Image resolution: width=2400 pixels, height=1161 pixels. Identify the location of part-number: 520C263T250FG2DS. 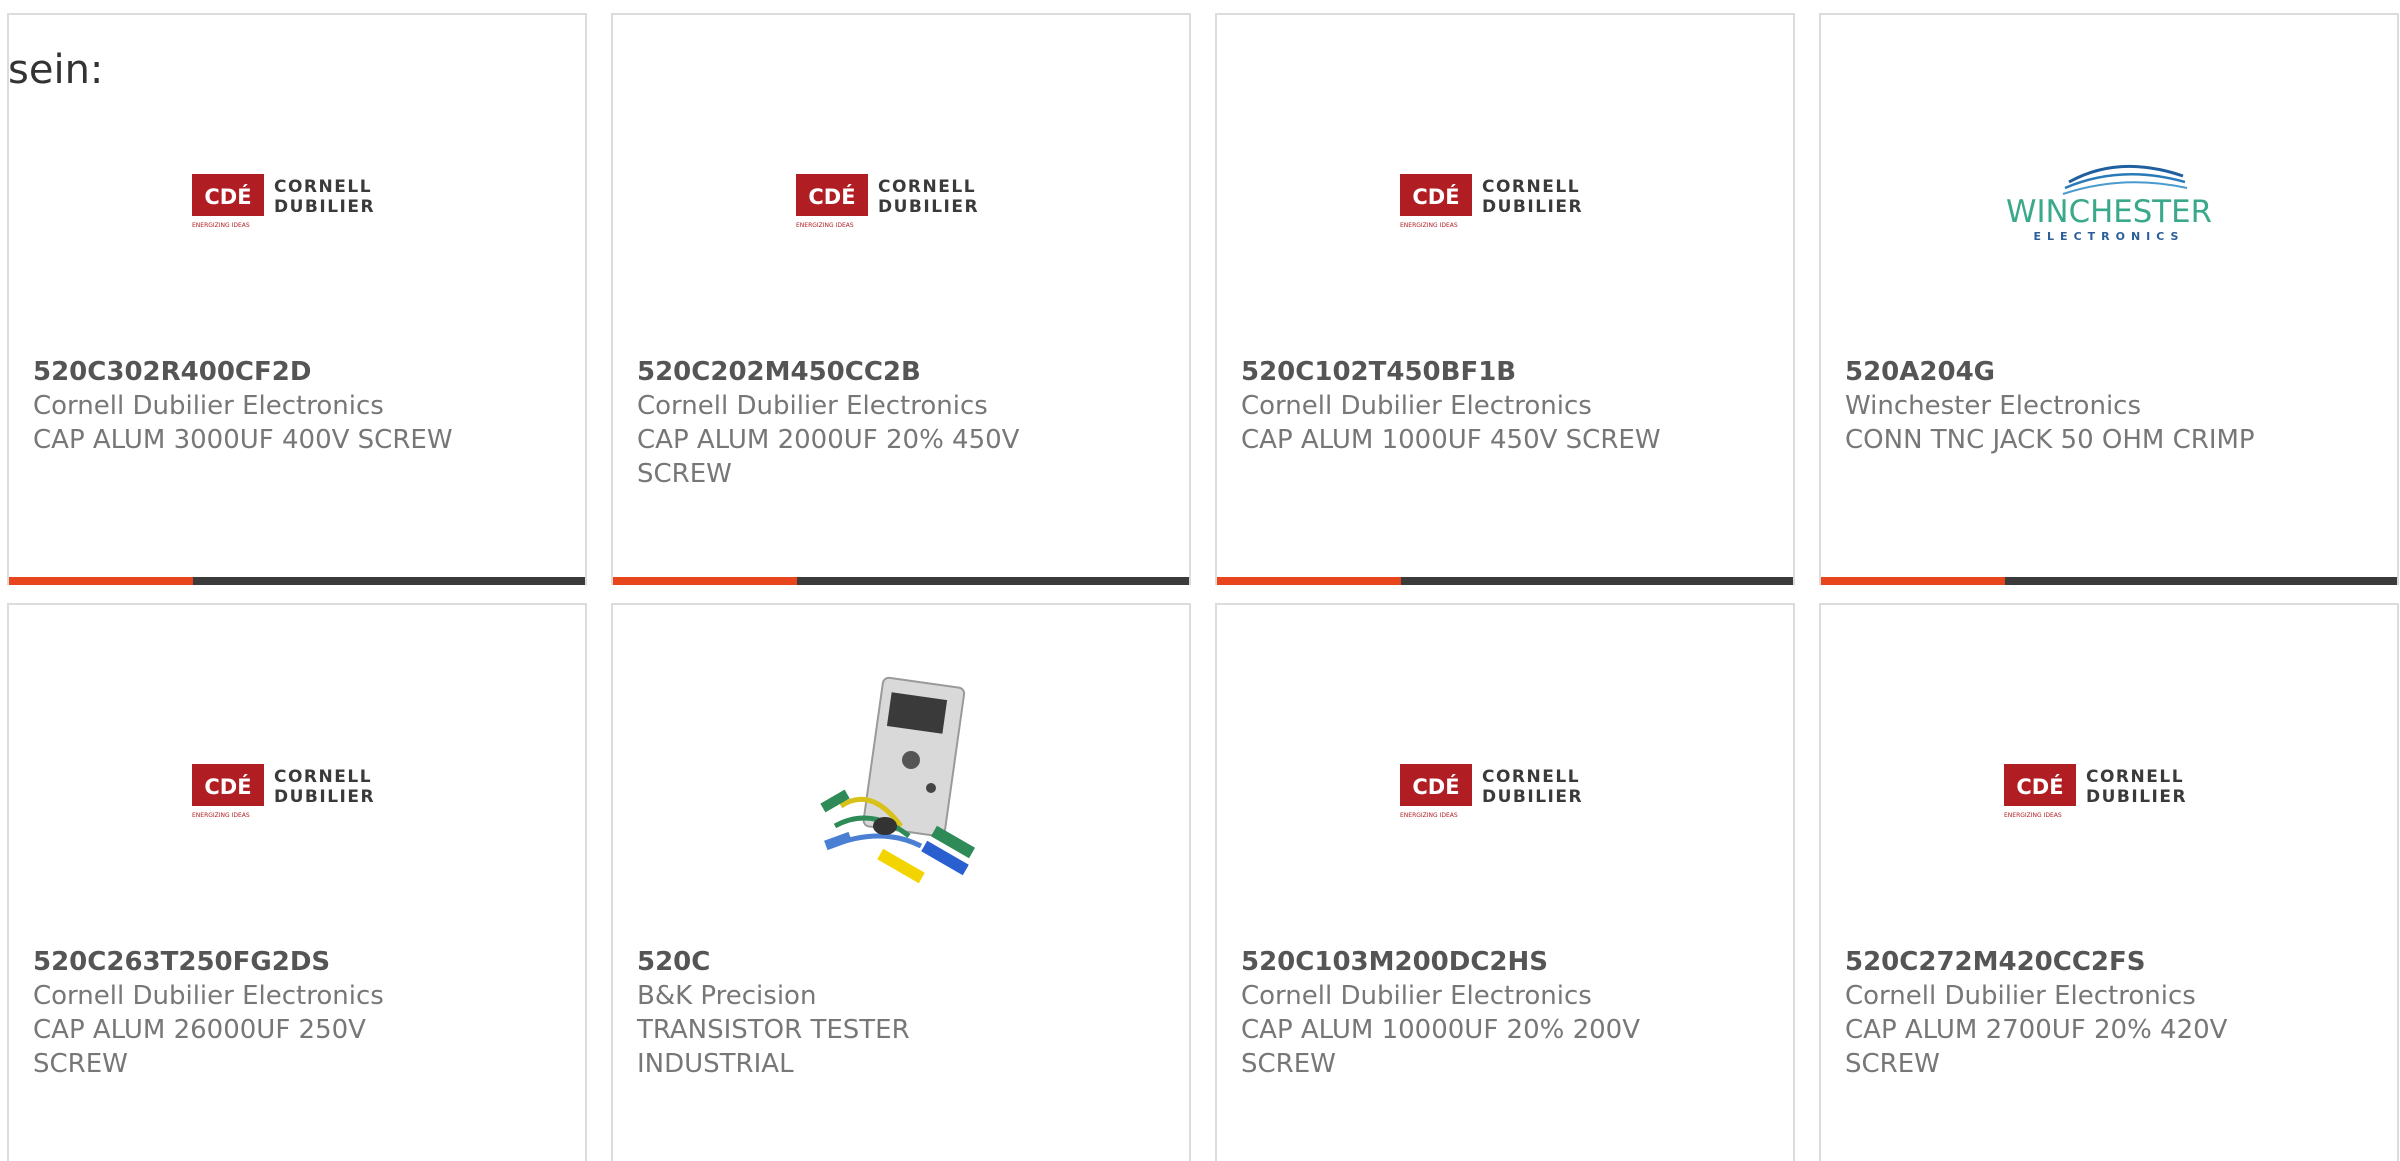
(297, 962).